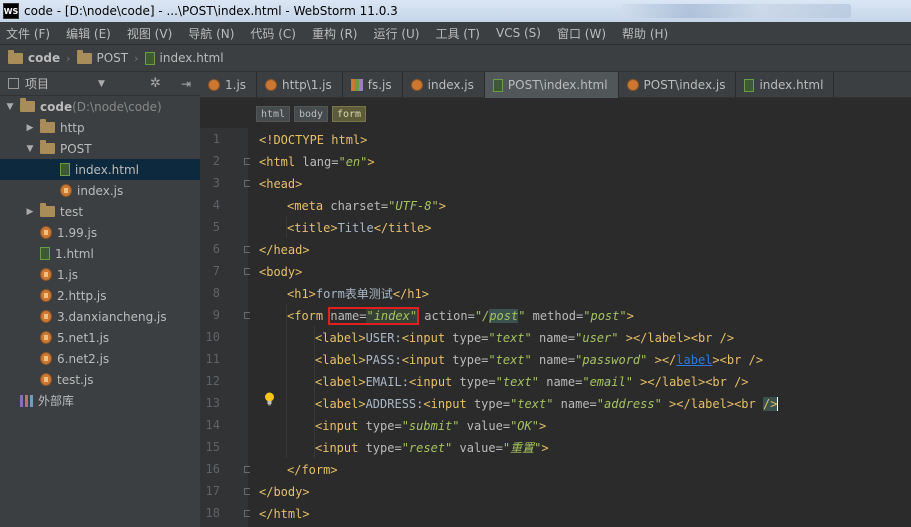 This screenshot has height=527, width=911. I want to click on tree-item: 3.danxiancheng.js, so click(100, 316).